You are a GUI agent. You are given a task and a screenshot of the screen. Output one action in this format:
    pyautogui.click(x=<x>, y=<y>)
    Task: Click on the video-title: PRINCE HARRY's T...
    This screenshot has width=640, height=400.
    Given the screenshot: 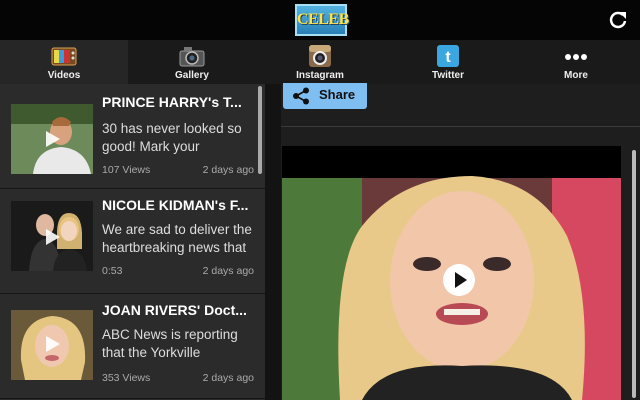 What is the action you would take?
    pyautogui.click(x=172, y=102)
    